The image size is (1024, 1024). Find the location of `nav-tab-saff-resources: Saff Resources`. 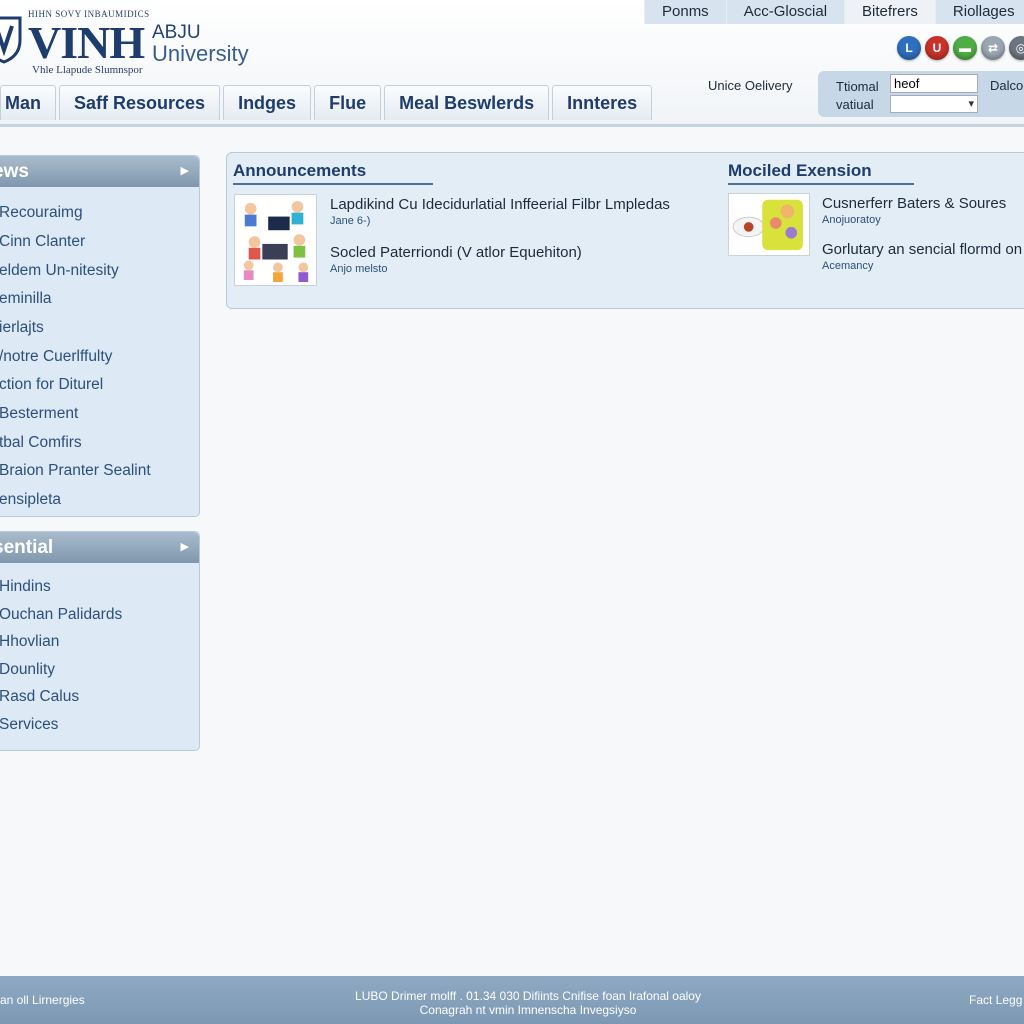

nav-tab-saff-resources: Saff Resources is located at coordinates (140, 102).